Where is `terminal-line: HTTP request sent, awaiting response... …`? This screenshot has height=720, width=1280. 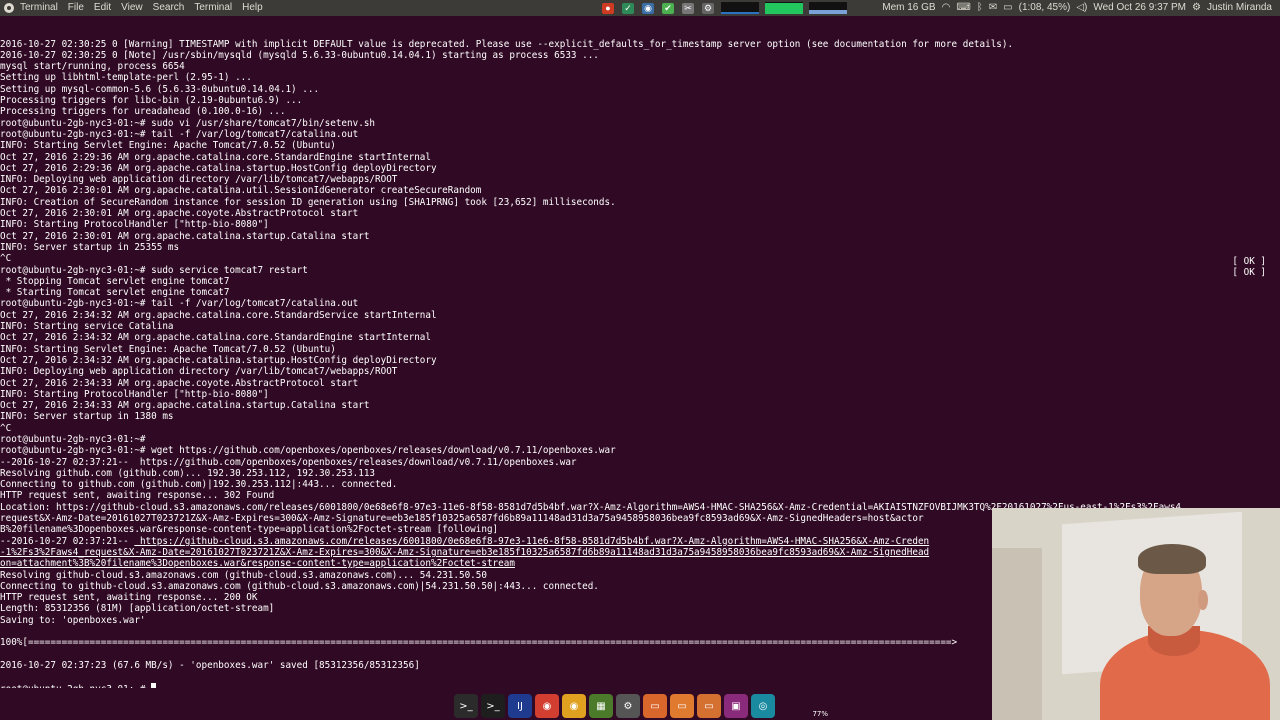 terminal-line: HTTP request sent, awaiting response... … is located at coordinates (137, 496).